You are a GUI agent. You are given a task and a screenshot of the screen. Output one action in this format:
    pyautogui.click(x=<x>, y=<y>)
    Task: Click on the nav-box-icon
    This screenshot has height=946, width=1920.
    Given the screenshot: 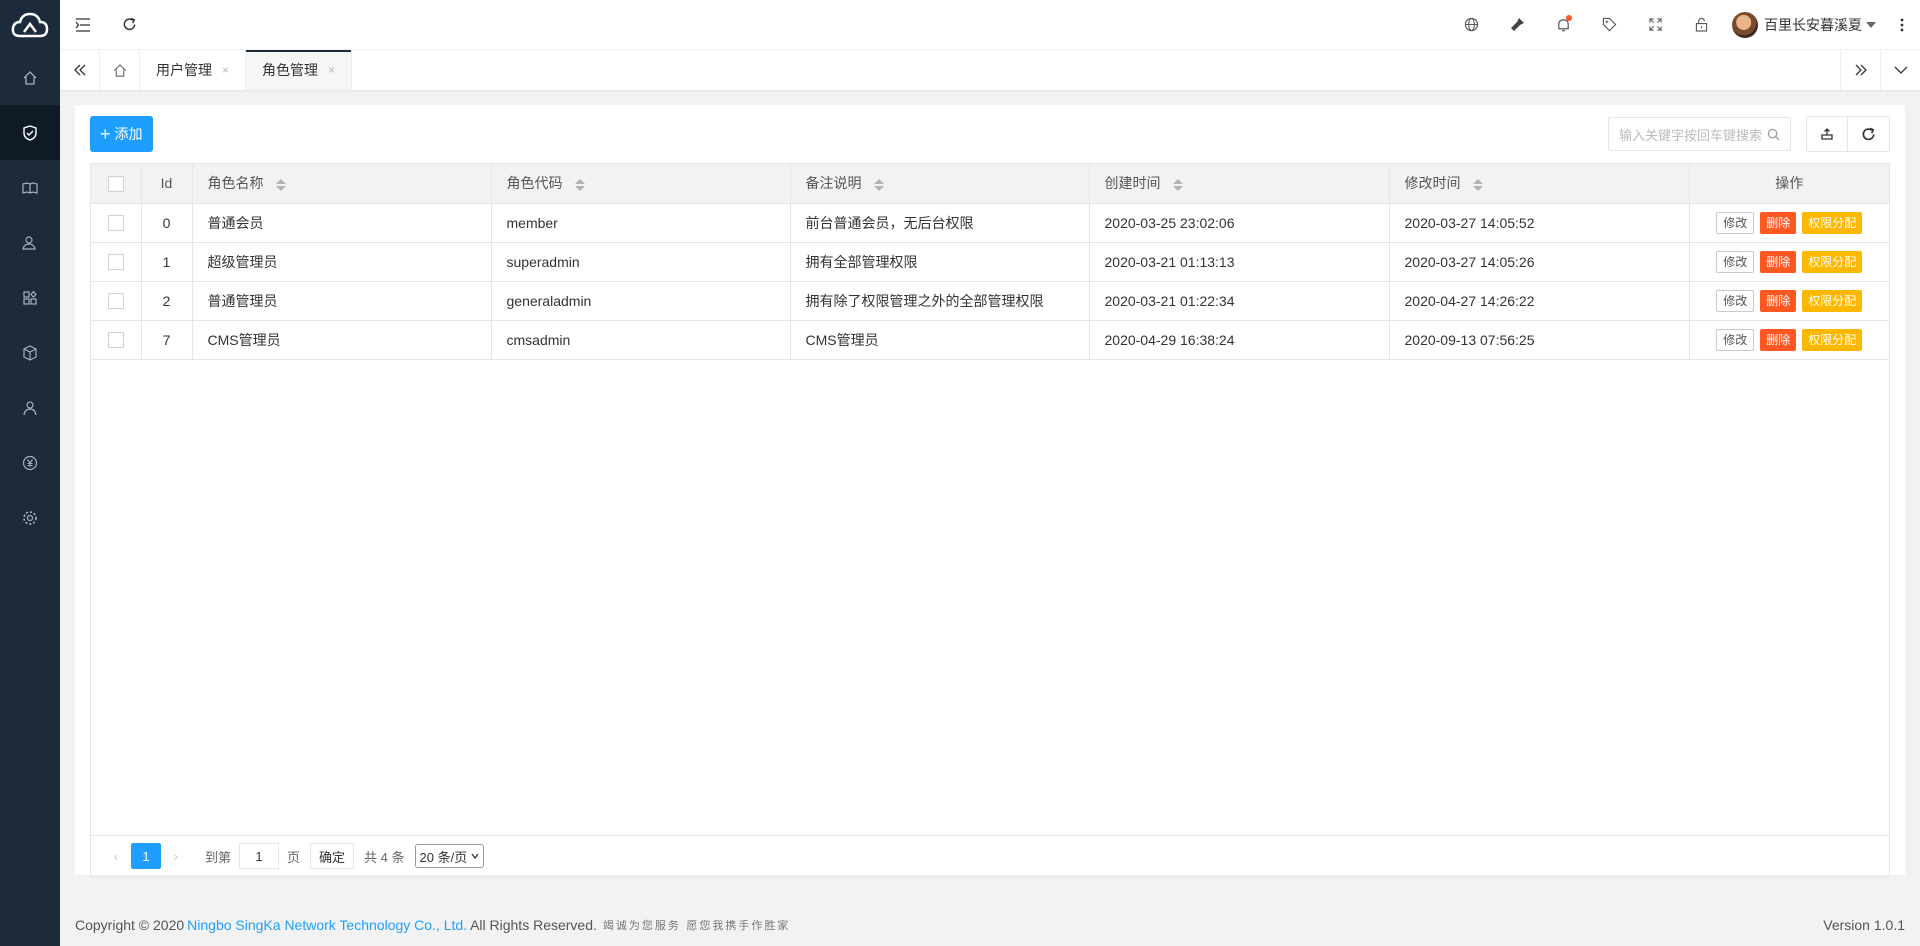 What is the action you would take?
    pyautogui.click(x=30, y=352)
    